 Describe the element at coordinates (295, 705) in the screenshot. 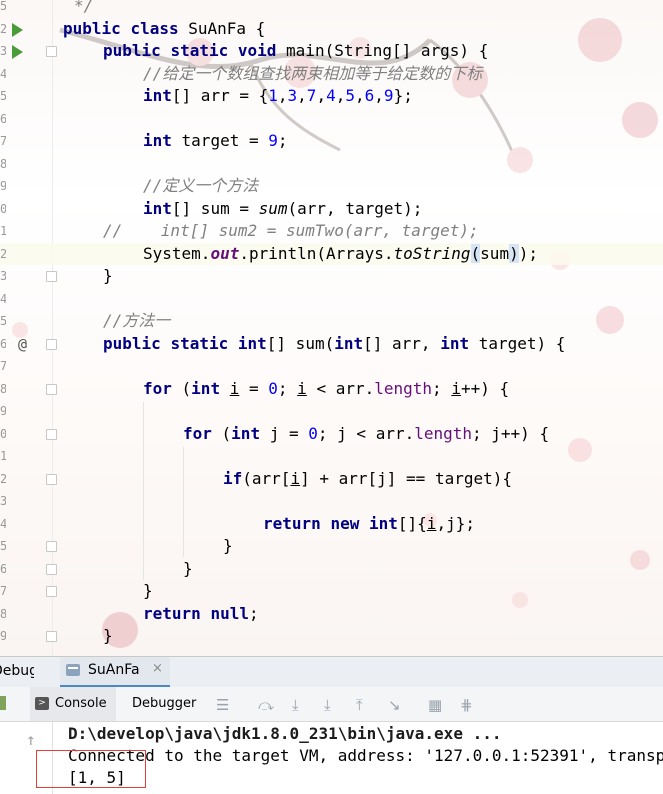

I see `step-into-icon: ⤓` at that location.